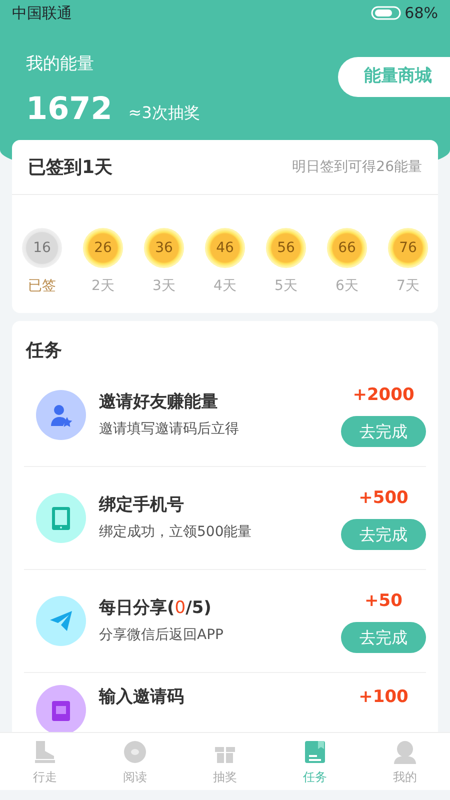 Image resolution: width=450 pixels, height=800 pixels. I want to click on day-label: 2天, so click(103, 286).